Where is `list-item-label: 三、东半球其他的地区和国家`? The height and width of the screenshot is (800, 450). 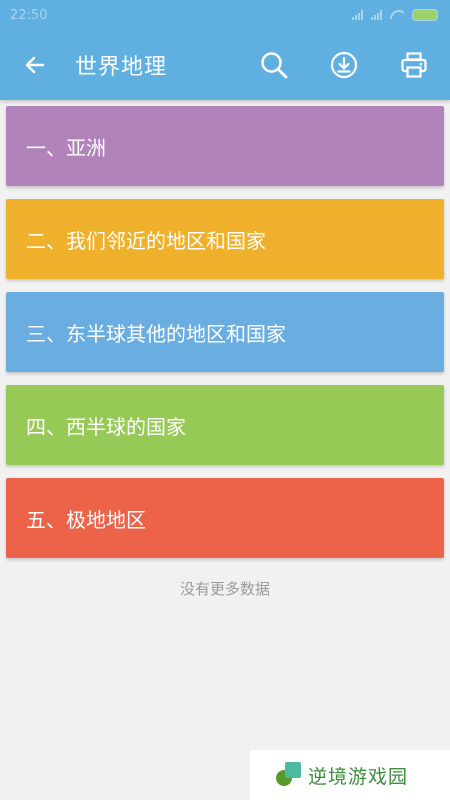
list-item-label: 三、东半球其他的地区和国家 is located at coordinates (156, 333).